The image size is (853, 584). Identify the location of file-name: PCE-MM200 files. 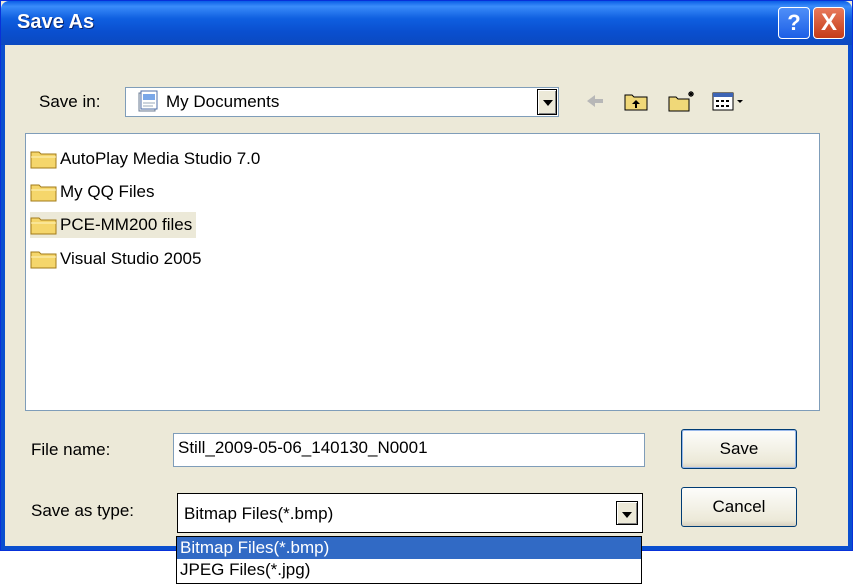
(126, 224).